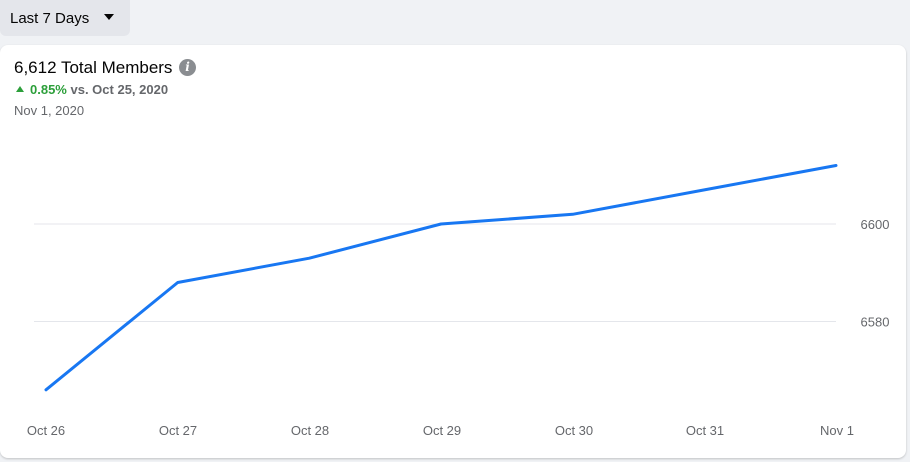  What do you see at coordinates (50, 18) in the screenshot?
I see `date-range-label: Last 7 Days` at bounding box center [50, 18].